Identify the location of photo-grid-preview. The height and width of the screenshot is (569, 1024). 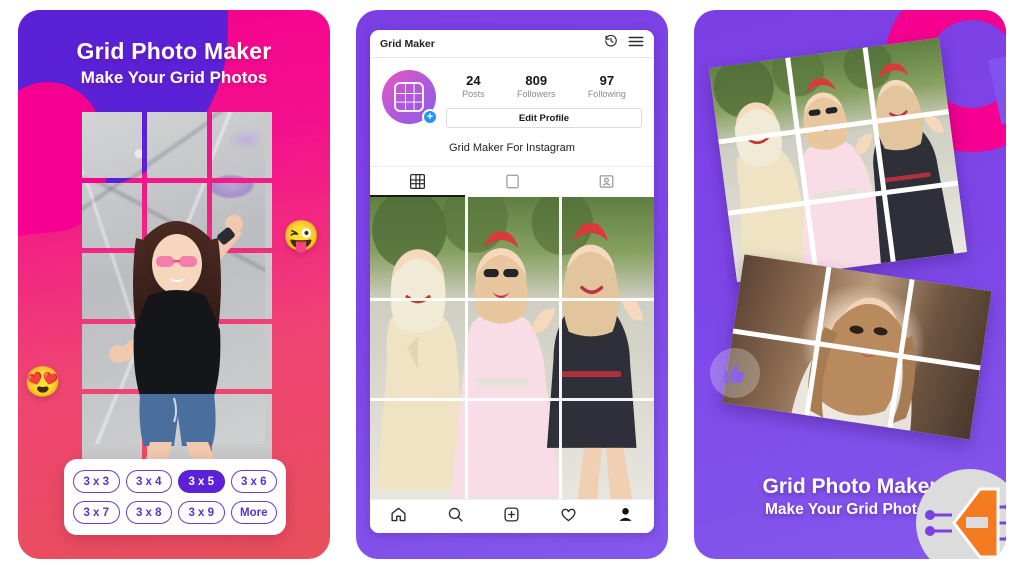
(177, 286).